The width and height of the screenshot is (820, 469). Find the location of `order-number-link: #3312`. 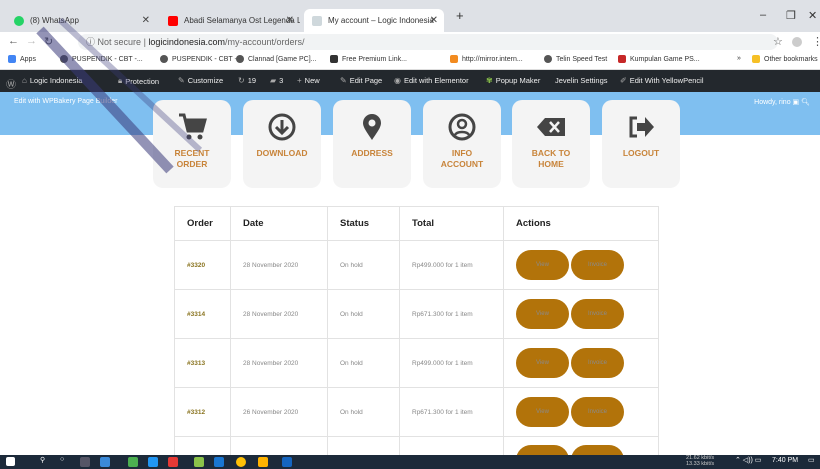

order-number-link: #3312 is located at coordinates (196, 412).